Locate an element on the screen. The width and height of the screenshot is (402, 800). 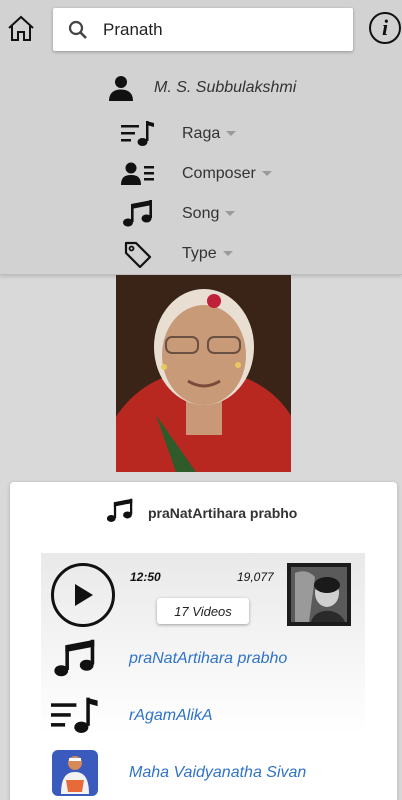
person-icon is located at coordinates (121, 88).